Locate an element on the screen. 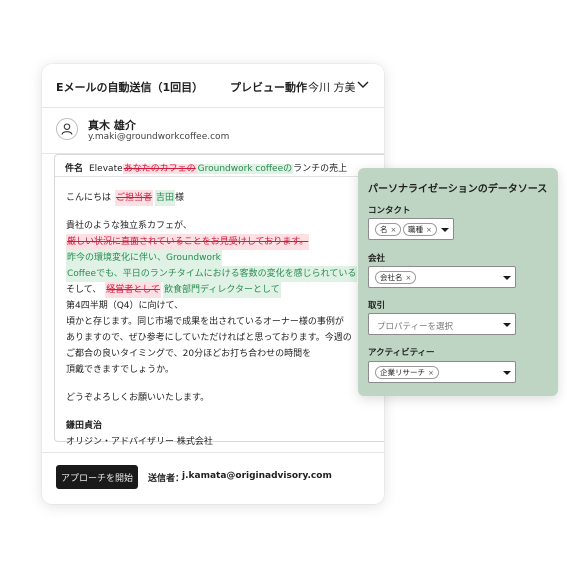 Image resolution: width=567 pixels, height=567 pixels. person-icon is located at coordinates (67, 129).